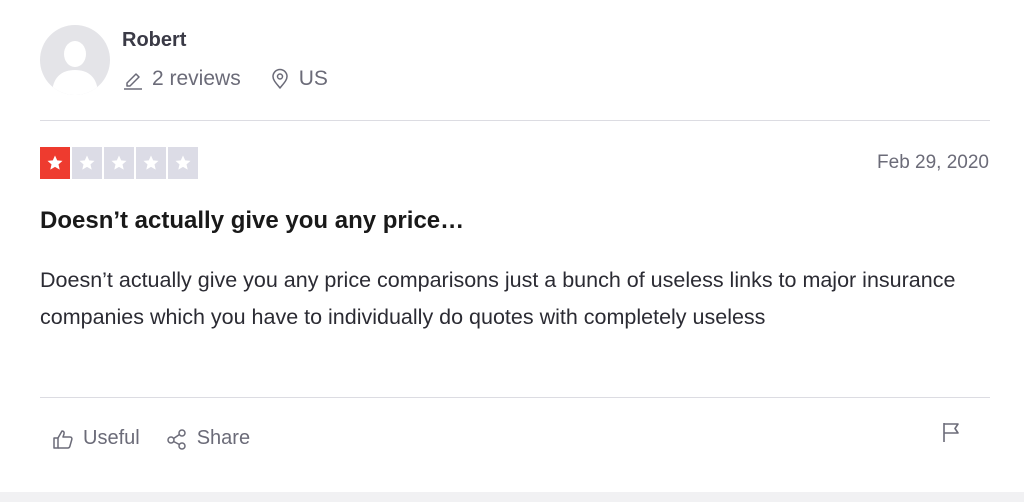 The height and width of the screenshot is (502, 1024). I want to click on location-pin-icon, so click(279, 78).